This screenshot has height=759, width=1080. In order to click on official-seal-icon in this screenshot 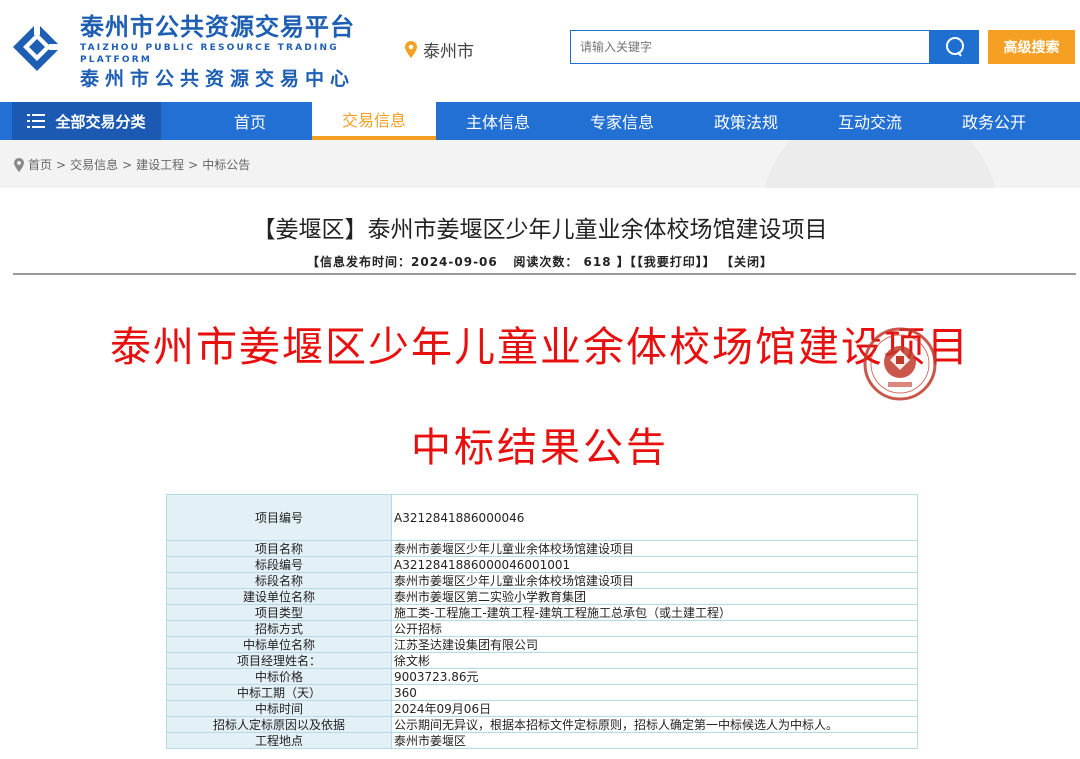, I will do `click(900, 364)`.